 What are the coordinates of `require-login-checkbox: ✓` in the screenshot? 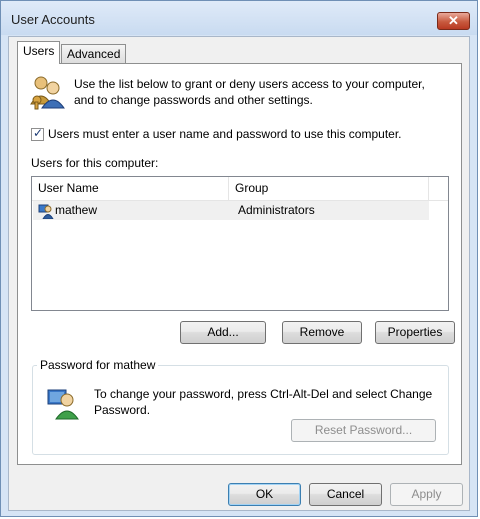 It's located at (37, 133).